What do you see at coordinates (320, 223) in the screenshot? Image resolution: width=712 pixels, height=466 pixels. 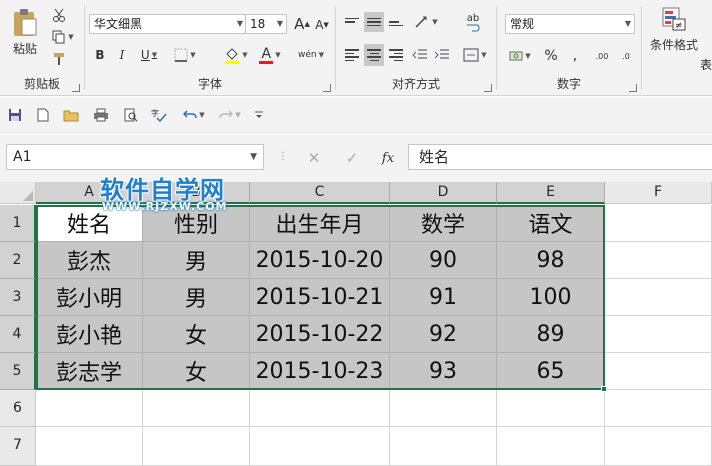 I see `cell-c1: 出生年月` at bounding box center [320, 223].